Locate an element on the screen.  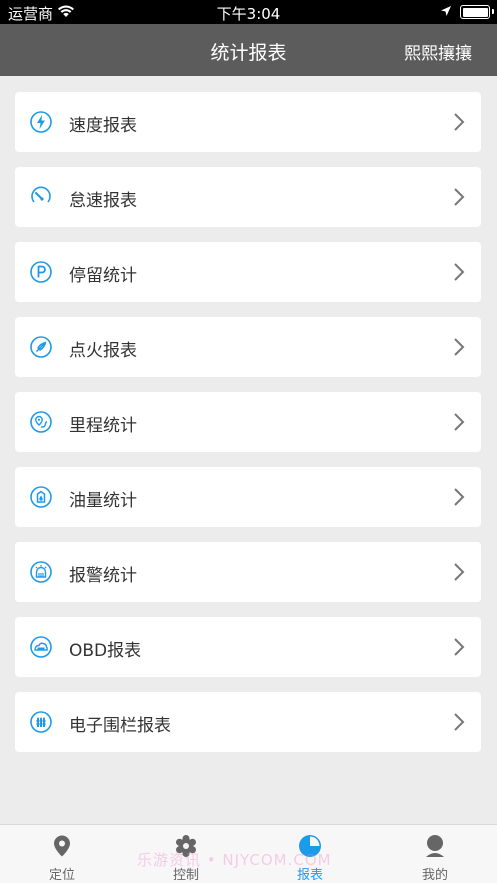
list-item-label: 怠速报表 is located at coordinates (103, 201).